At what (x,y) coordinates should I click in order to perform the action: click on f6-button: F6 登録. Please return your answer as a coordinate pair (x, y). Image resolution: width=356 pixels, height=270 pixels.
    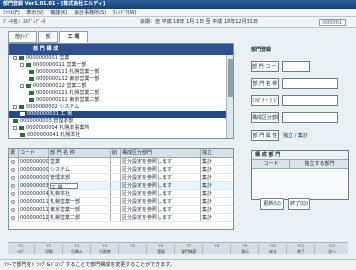
    Looking at the image, I should click on (161, 249).